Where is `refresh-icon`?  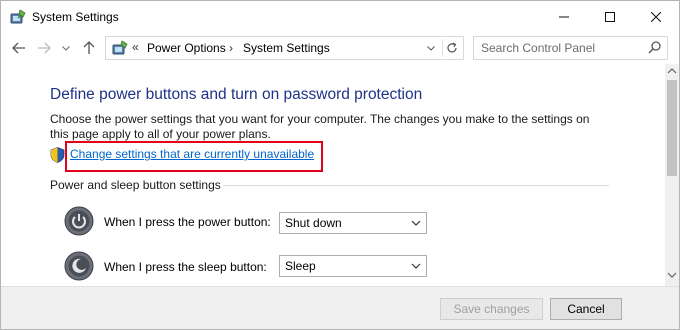 refresh-icon is located at coordinates (451, 47).